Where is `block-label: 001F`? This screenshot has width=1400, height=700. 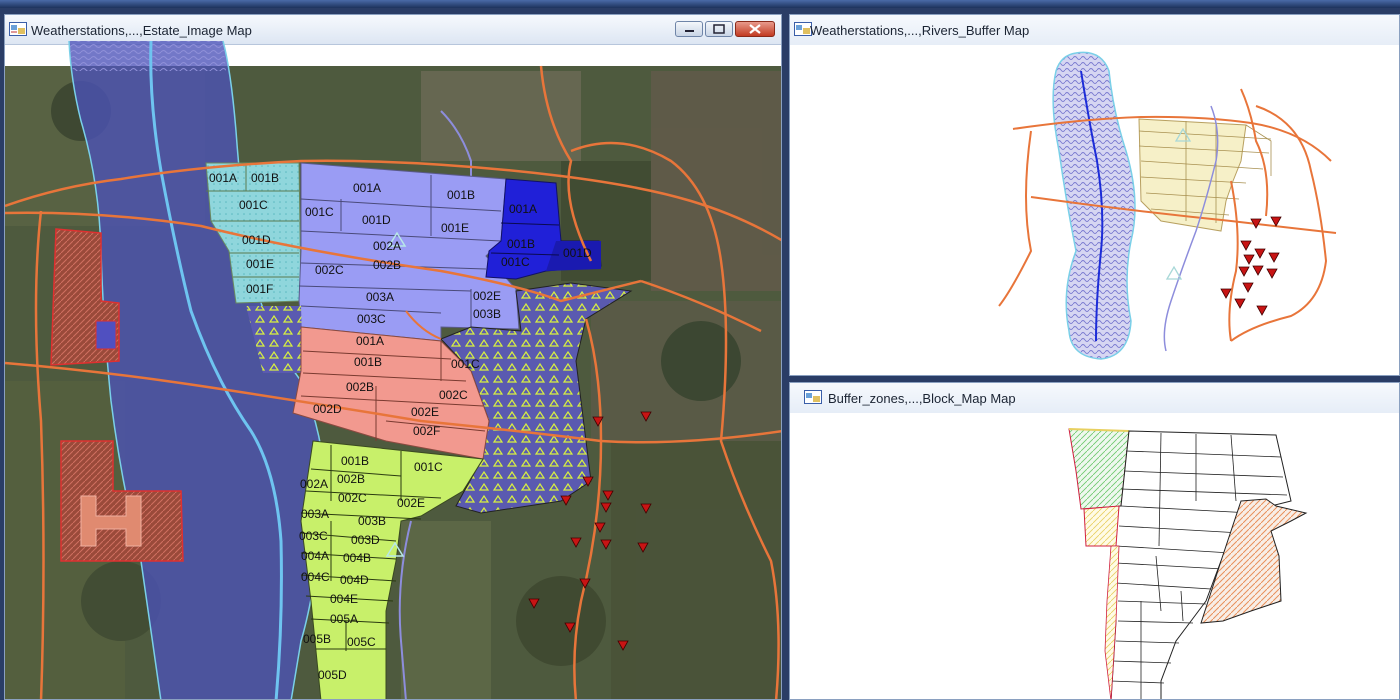 block-label: 001F is located at coordinates (259, 289).